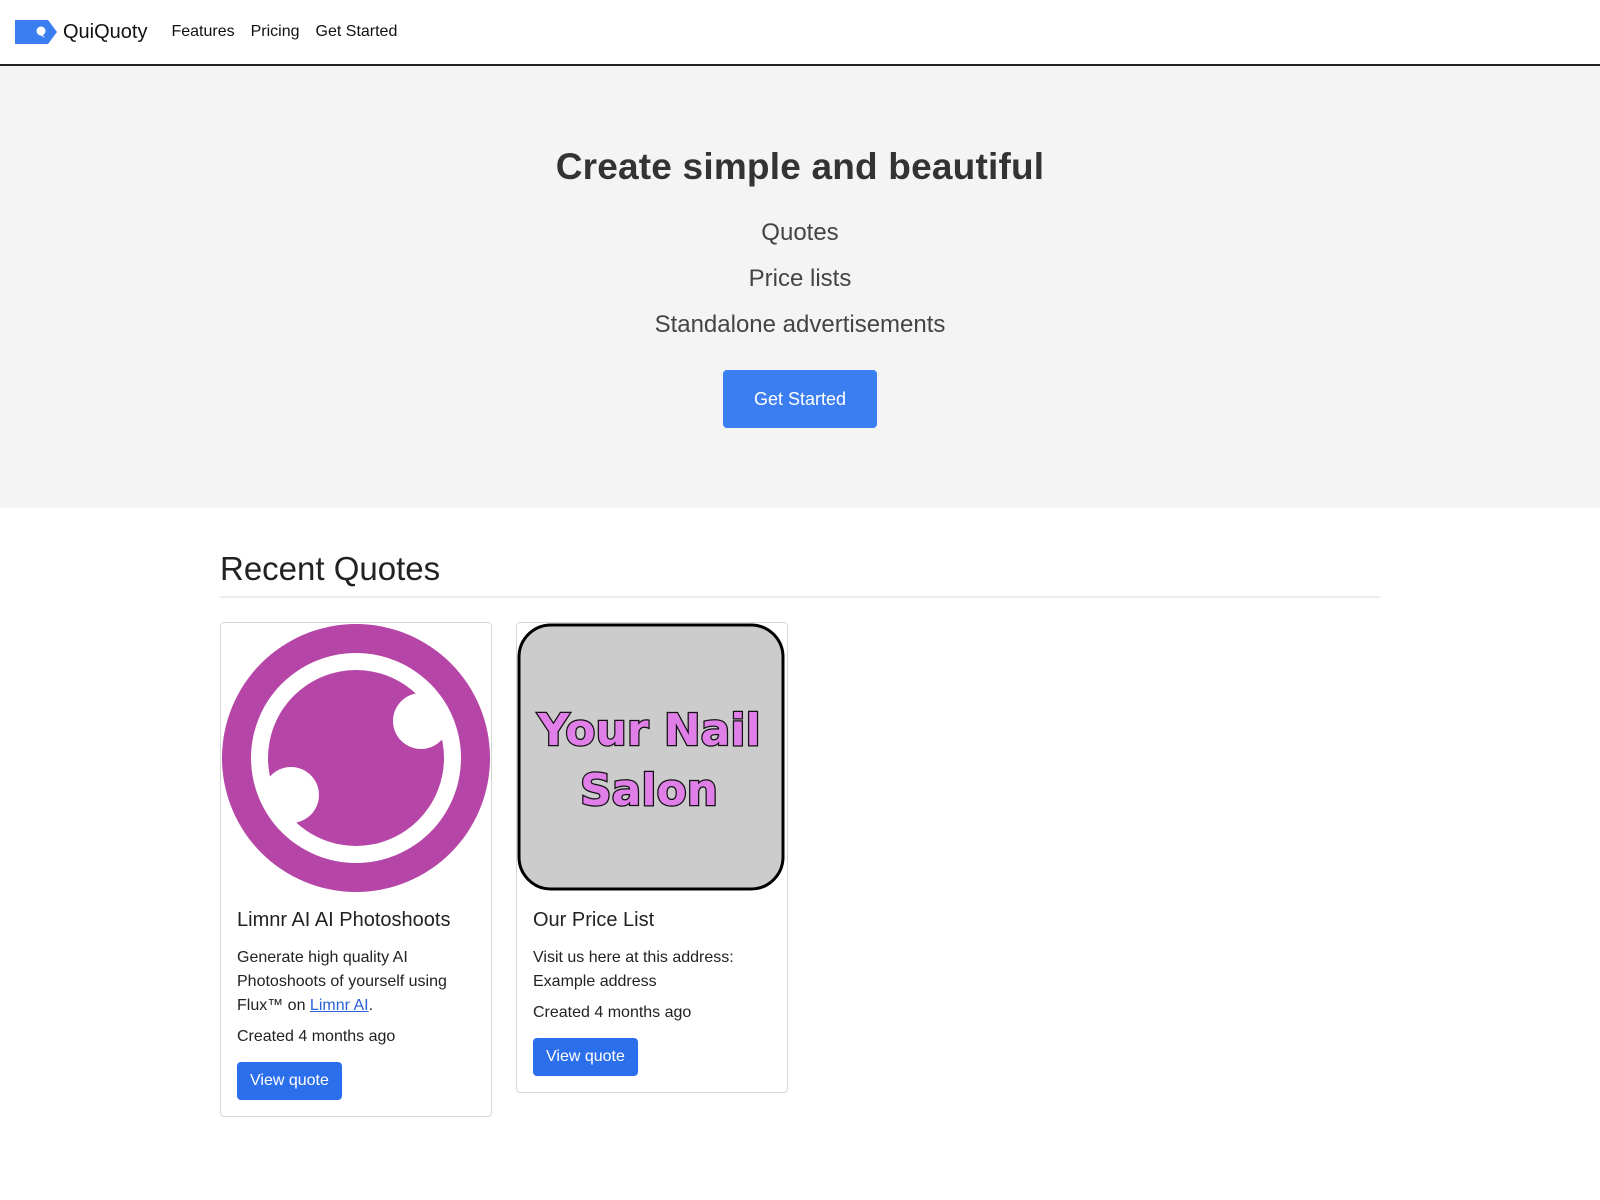 Image resolution: width=1600 pixels, height=1200 pixels. What do you see at coordinates (652, 758) in the screenshot?
I see `nail-salon-logo-image: Your Nail Salon` at bounding box center [652, 758].